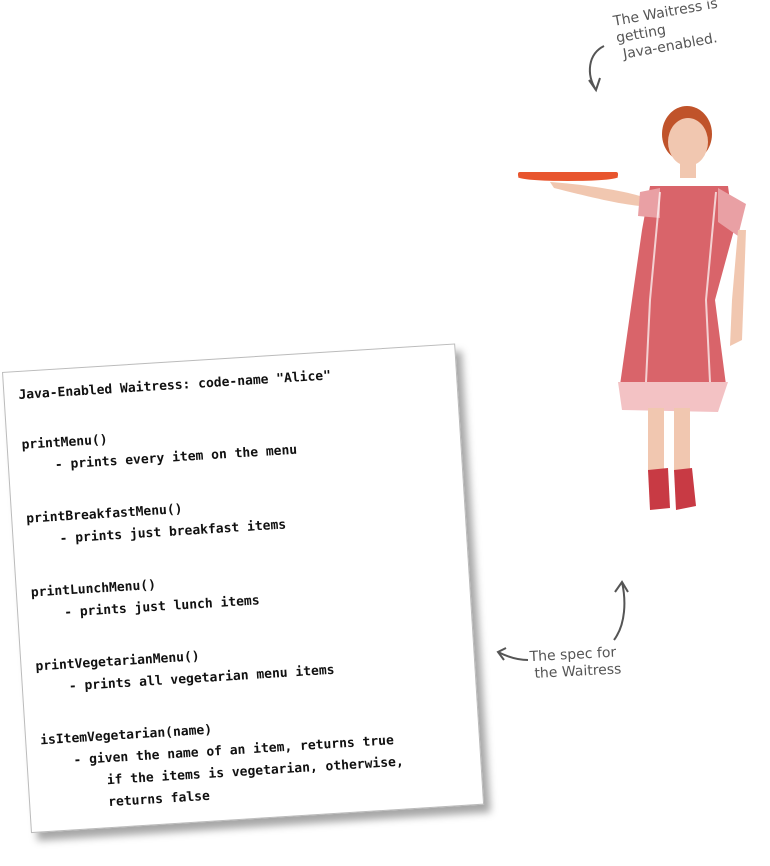  Describe the element at coordinates (159, 799) in the screenshot. I see `method-description: returns false` at that location.